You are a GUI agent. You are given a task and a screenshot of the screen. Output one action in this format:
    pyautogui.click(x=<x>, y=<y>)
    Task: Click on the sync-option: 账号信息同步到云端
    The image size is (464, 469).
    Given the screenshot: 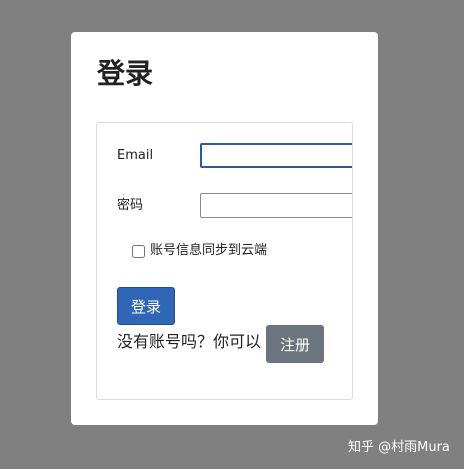 What is the action you would take?
    pyautogui.click(x=199, y=251)
    